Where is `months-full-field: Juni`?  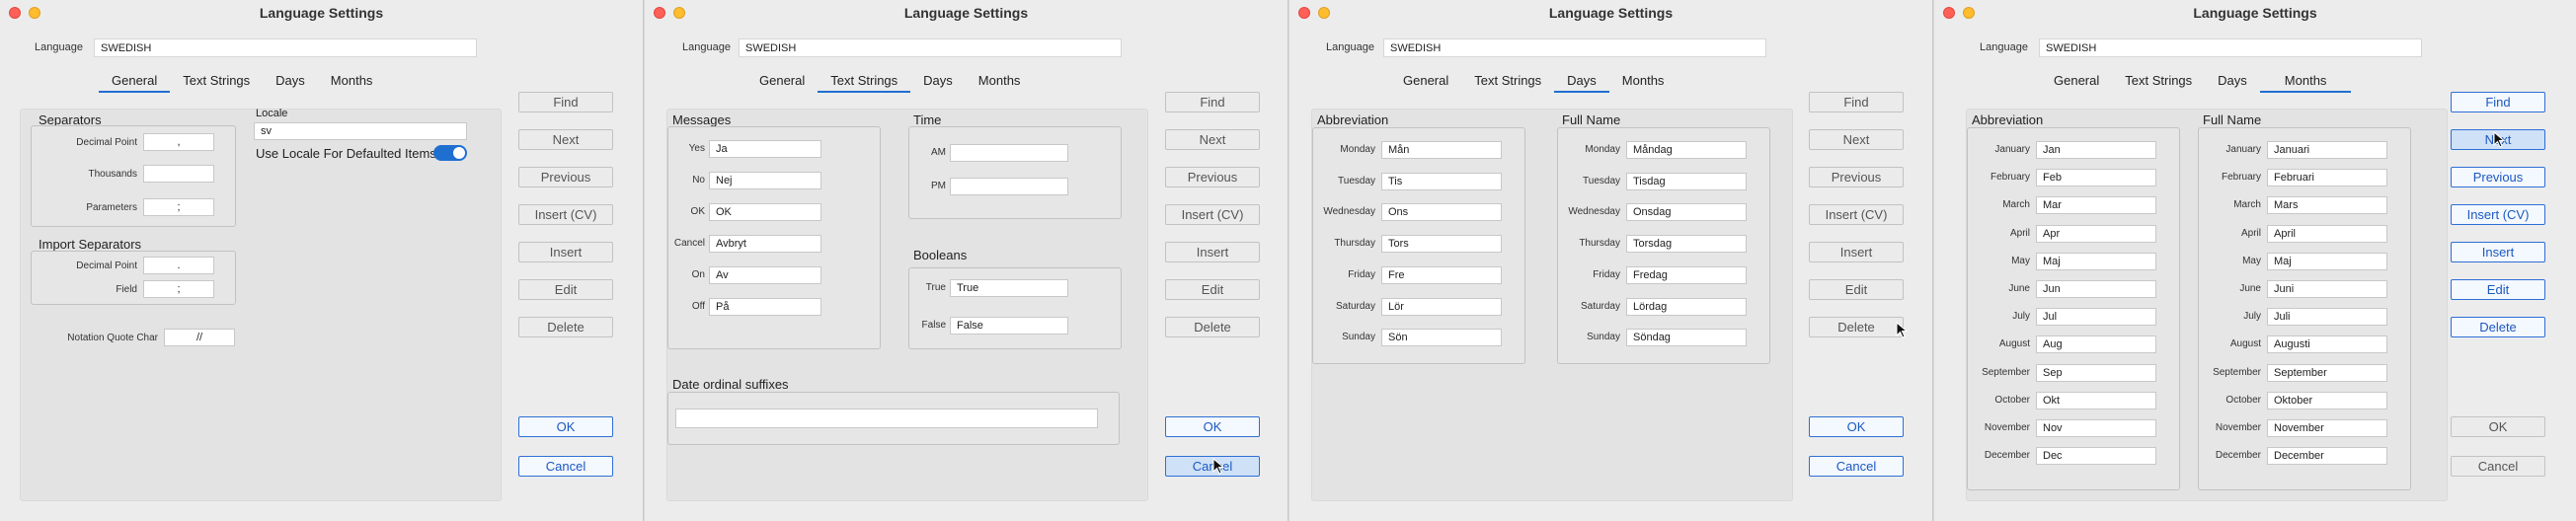 months-full-field: Juni is located at coordinates (2327, 289).